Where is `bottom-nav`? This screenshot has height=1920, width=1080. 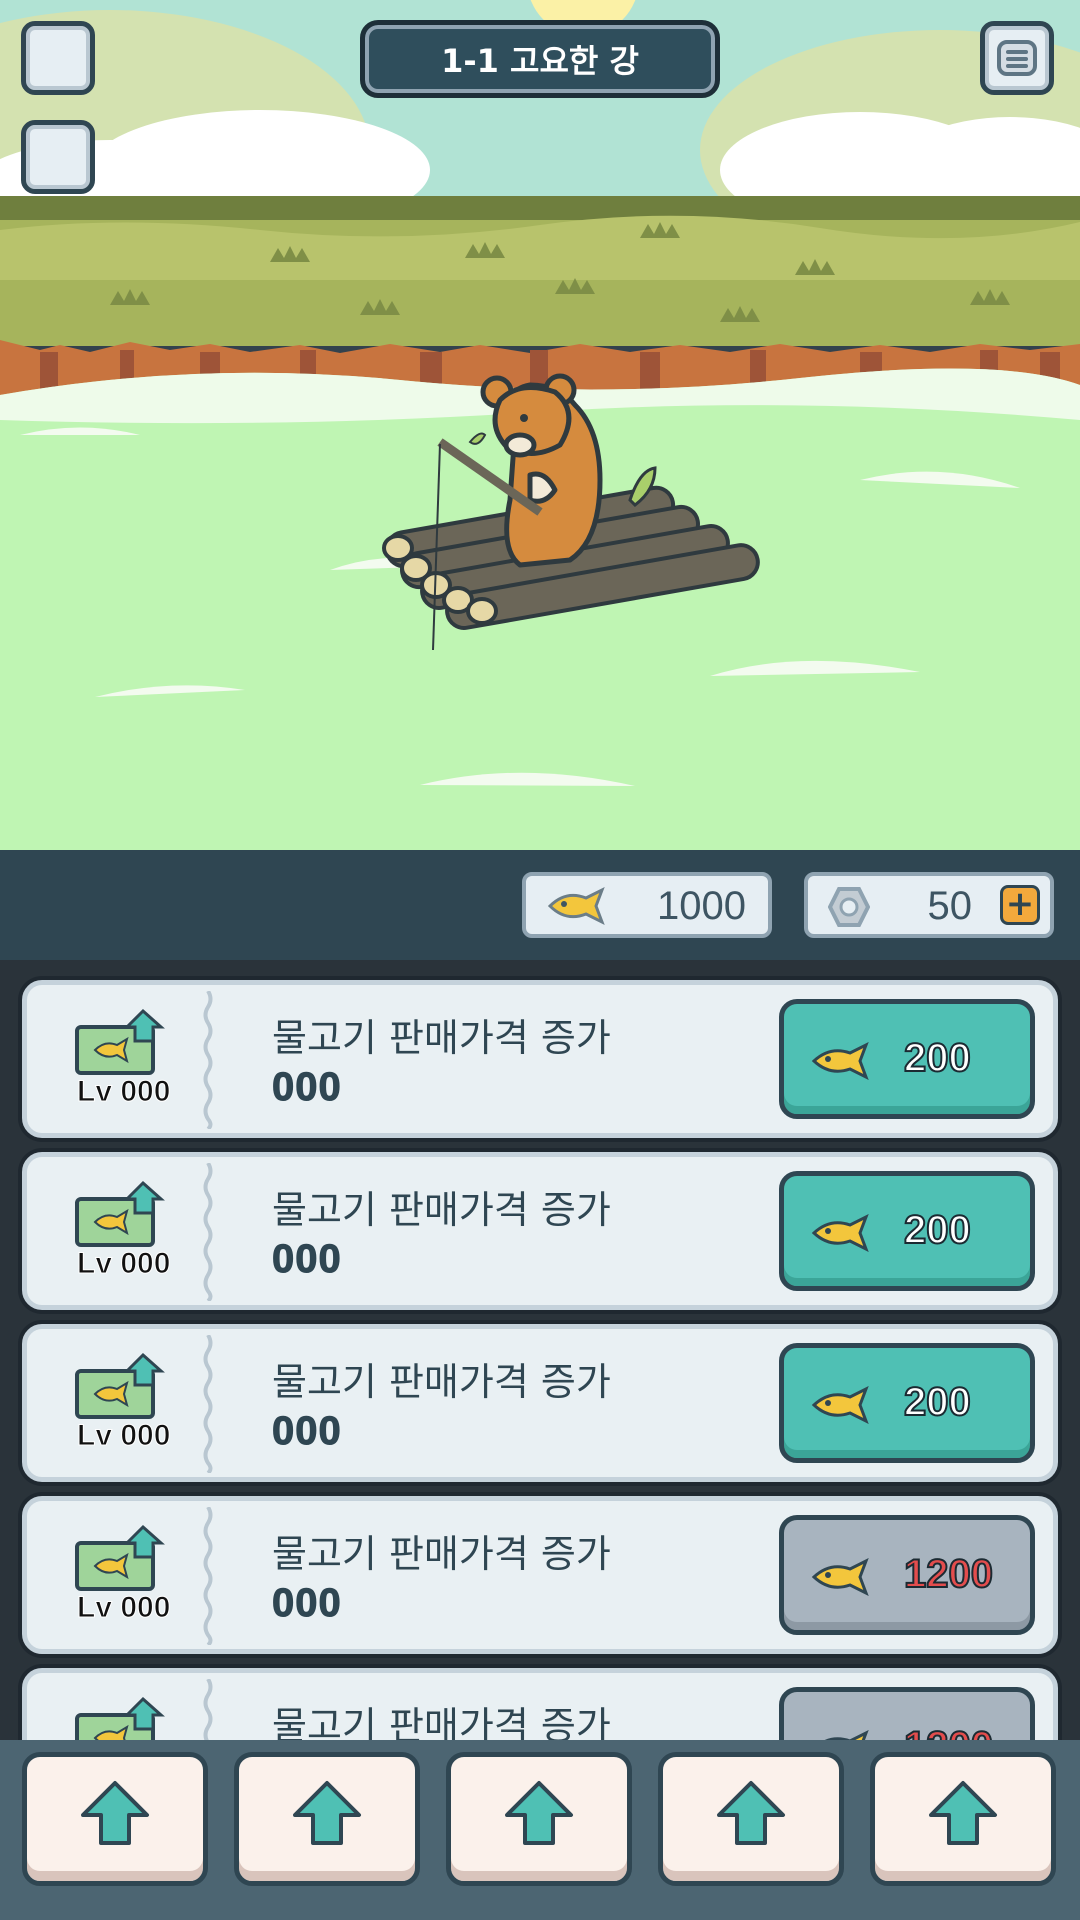 bottom-nav is located at coordinates (540, 1830).